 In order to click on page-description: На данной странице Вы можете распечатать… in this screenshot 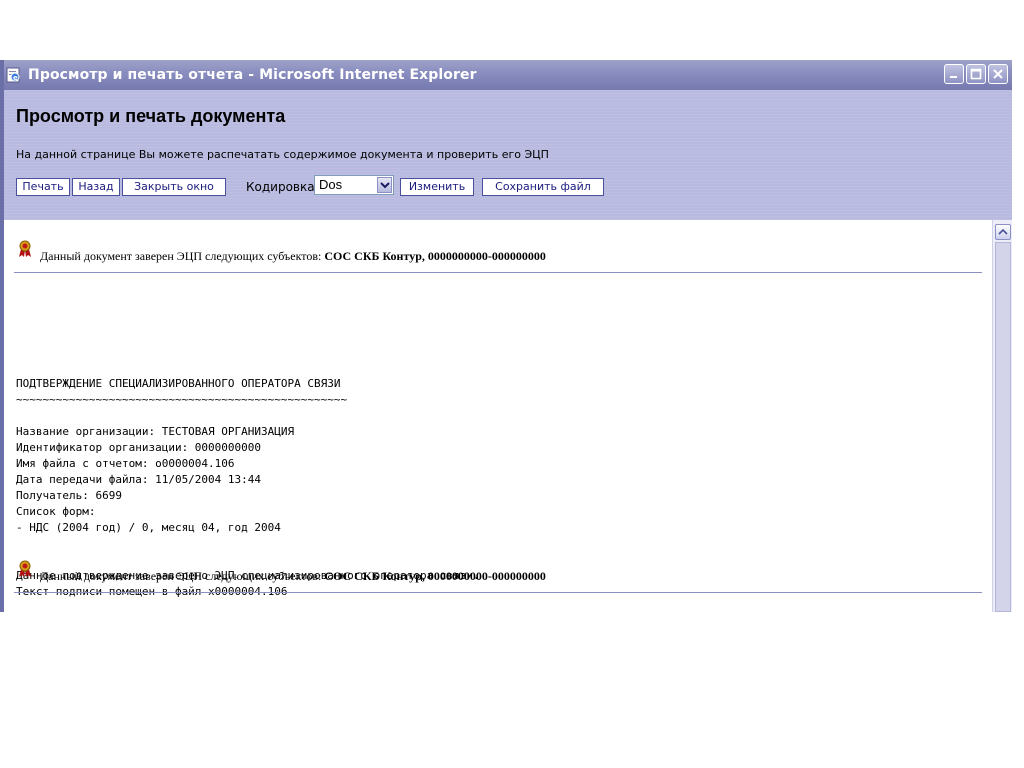, I will do `click(282, 154)`.